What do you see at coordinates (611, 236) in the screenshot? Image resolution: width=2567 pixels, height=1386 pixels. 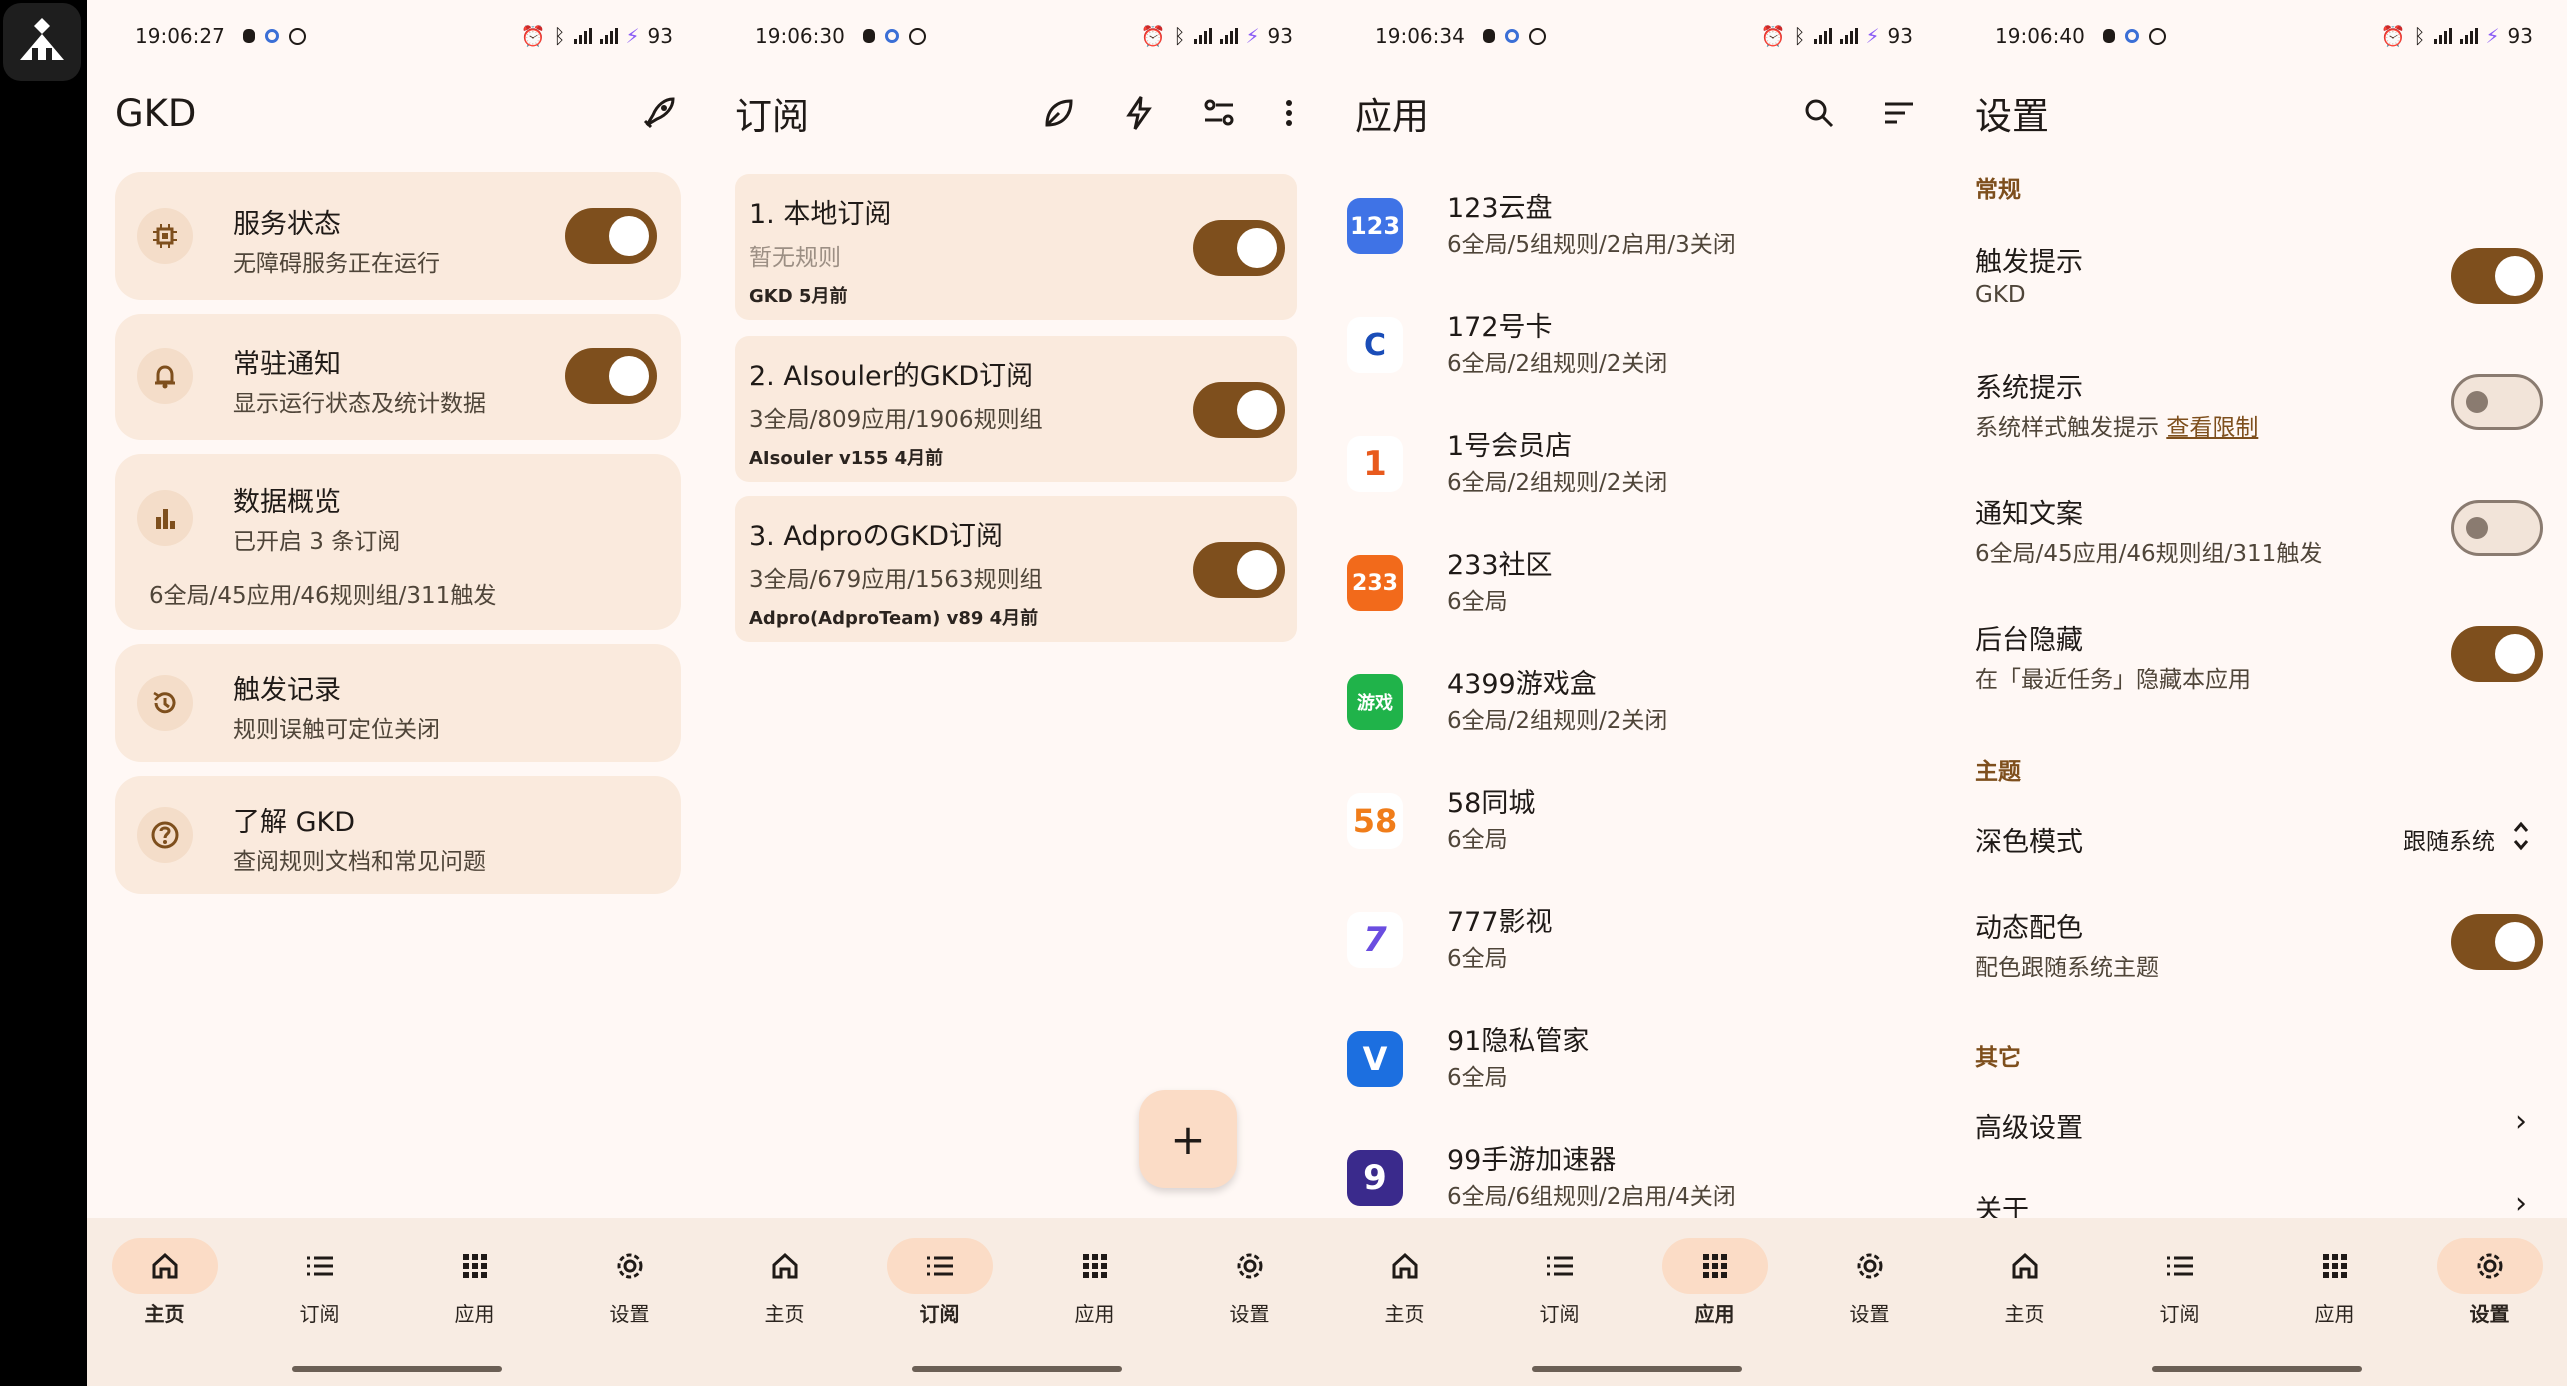 I see `service-toggle` at bounding box center [611, 236].